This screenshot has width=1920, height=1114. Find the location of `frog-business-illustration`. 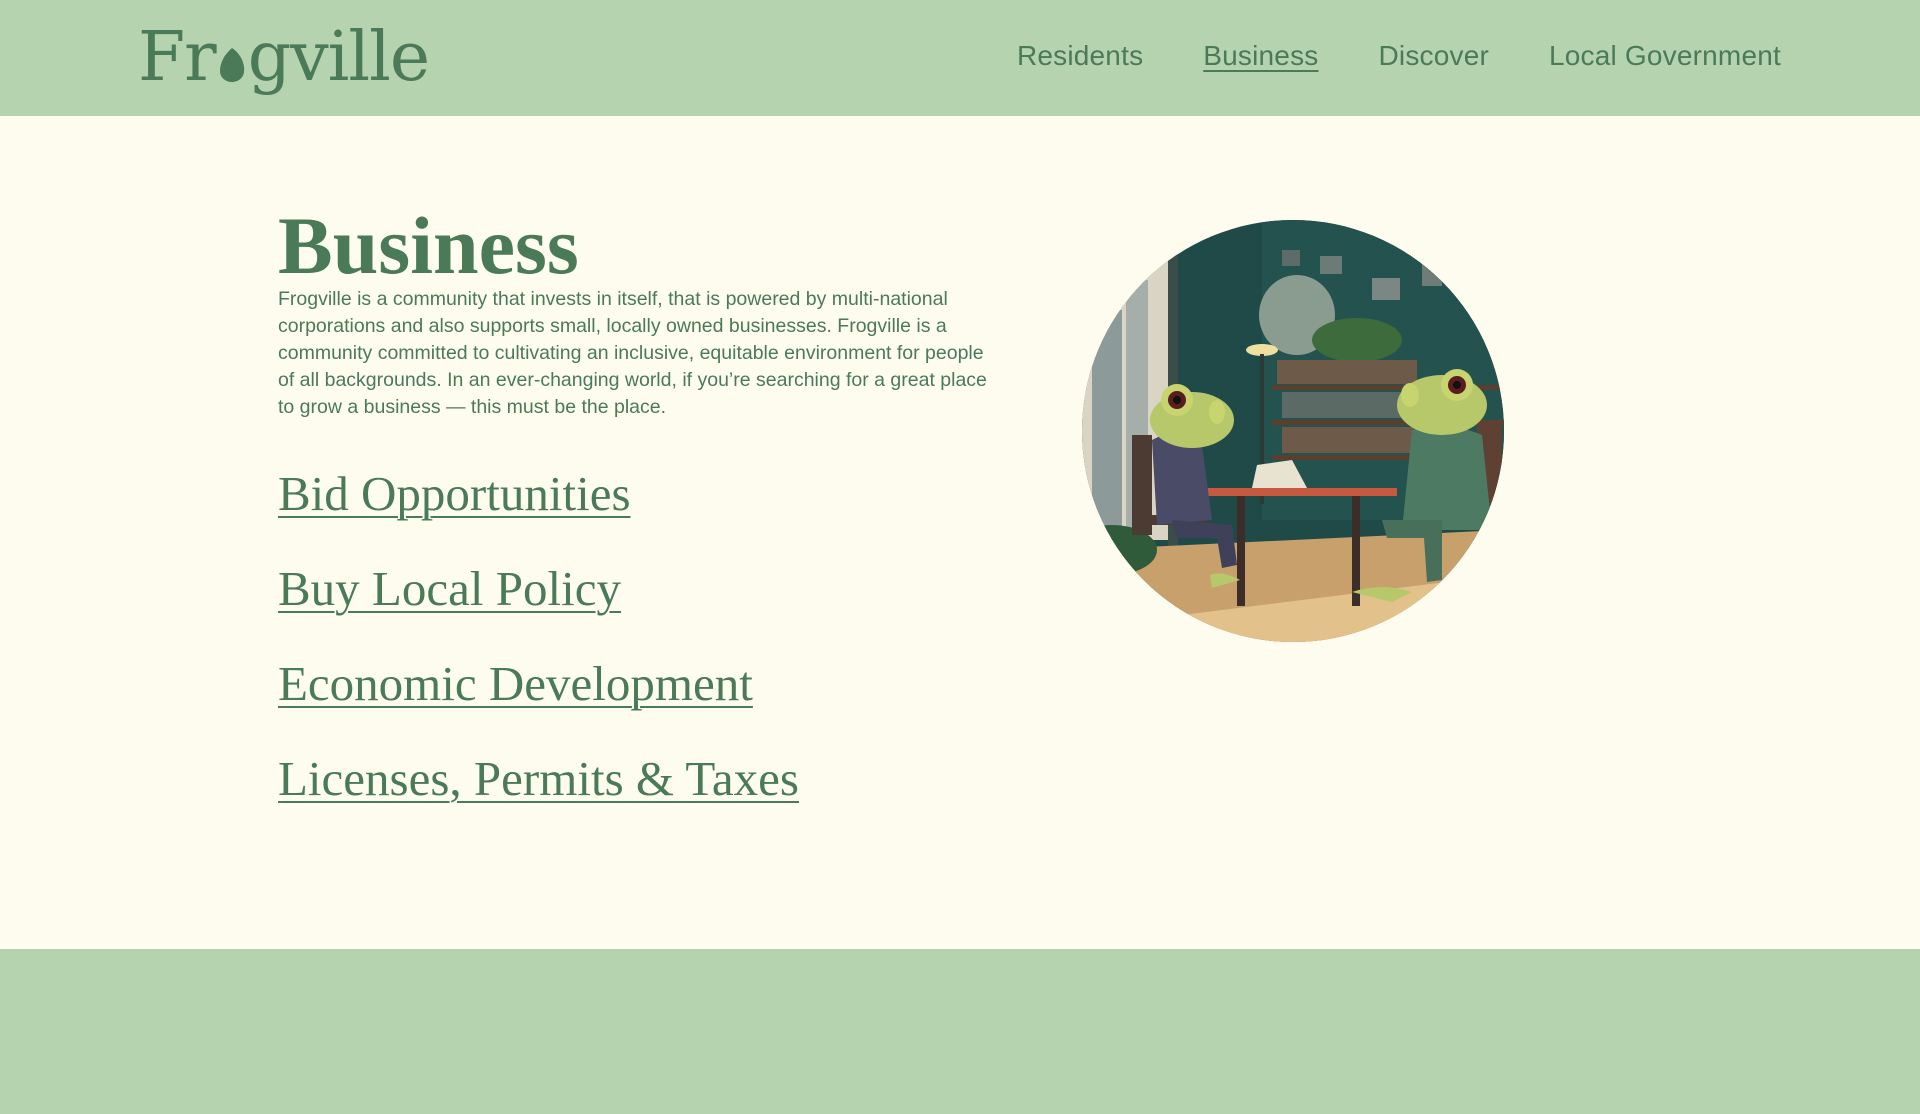

frog-business-illustration is located at coordinates (1293, 431).